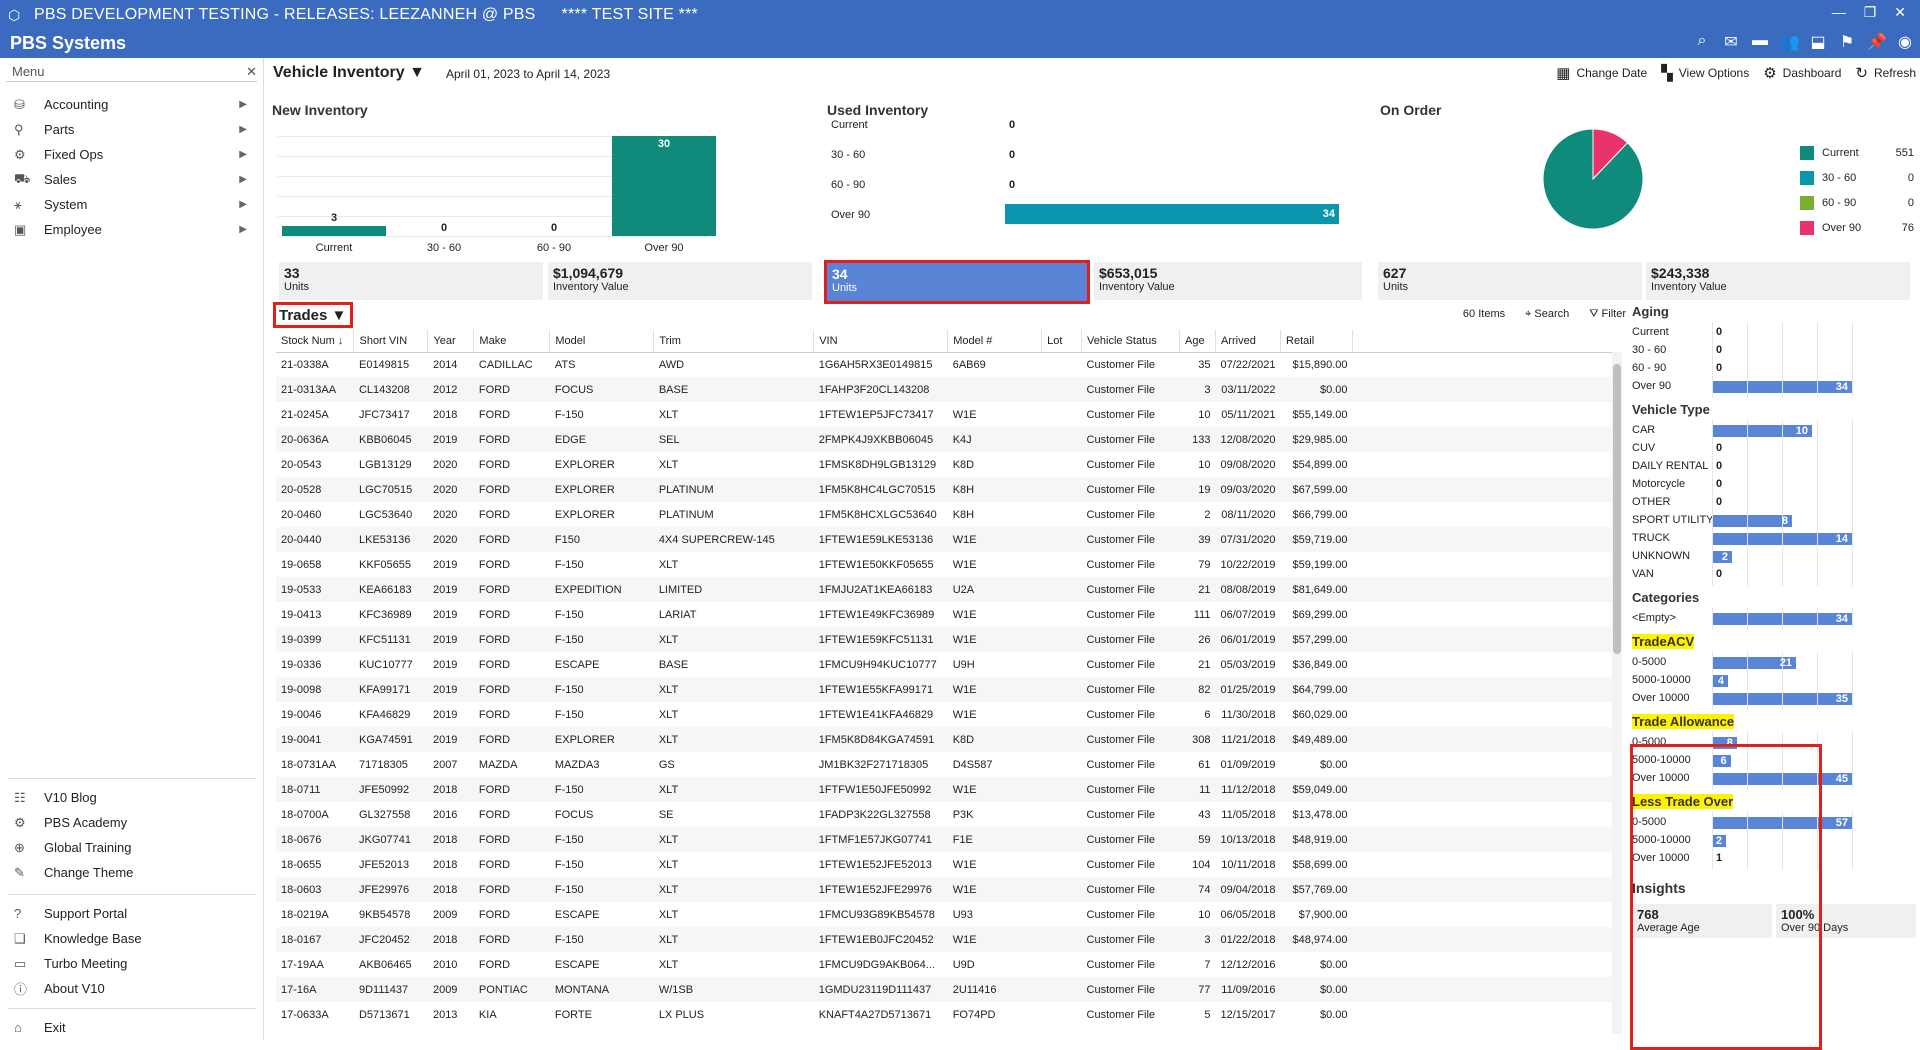 Image resolution: width=1920 pixels, height=1050 pixels. Describe the element at coordinates (1860, 203) in the screenshot. I see `legend-item: 60 - 90 0` at that location.